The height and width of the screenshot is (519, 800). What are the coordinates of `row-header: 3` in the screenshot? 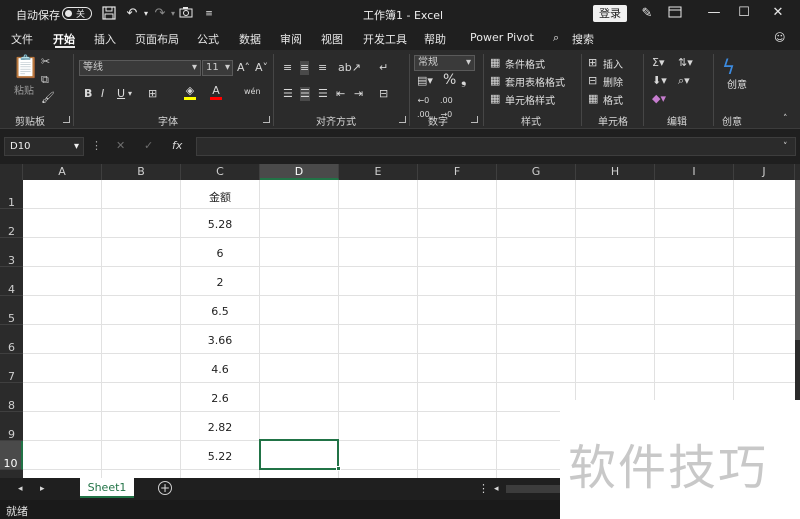 It's located at (11, 252).